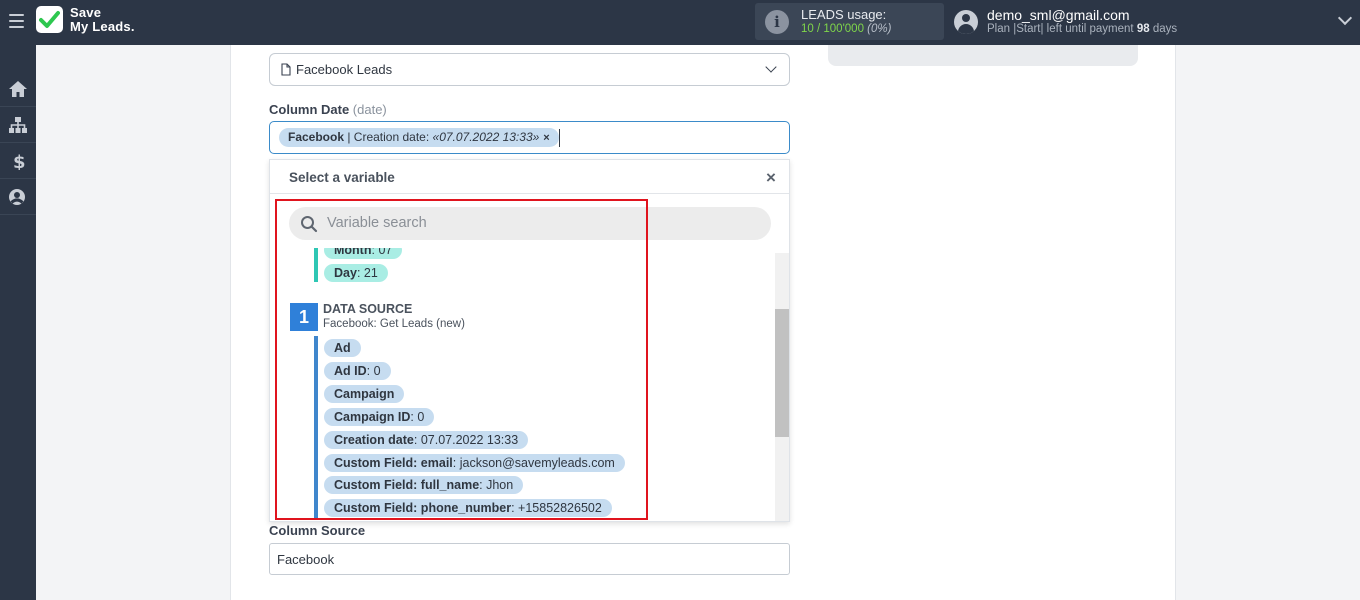 The image size is (1360, 600). I want to click on info-icon: i, so click(777, 22).